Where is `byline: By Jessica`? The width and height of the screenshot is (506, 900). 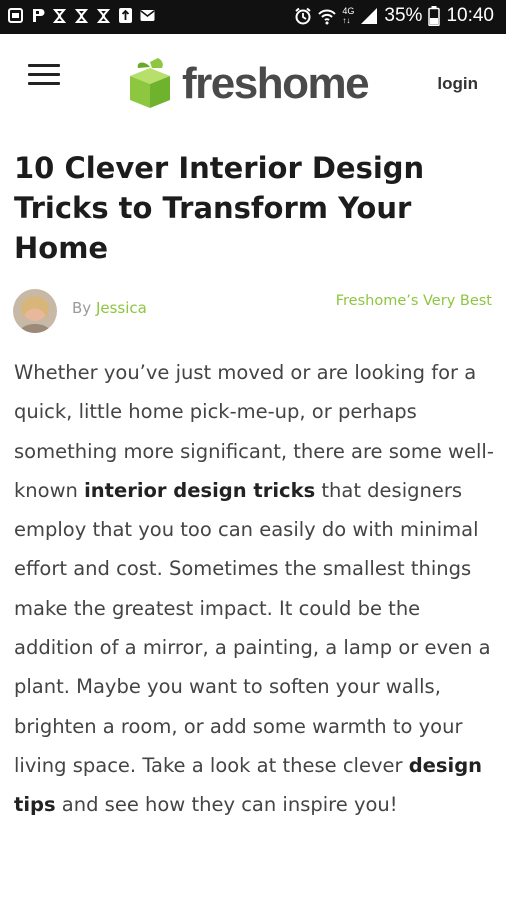
byline: By Jessica is located at coordinates (109, 308).